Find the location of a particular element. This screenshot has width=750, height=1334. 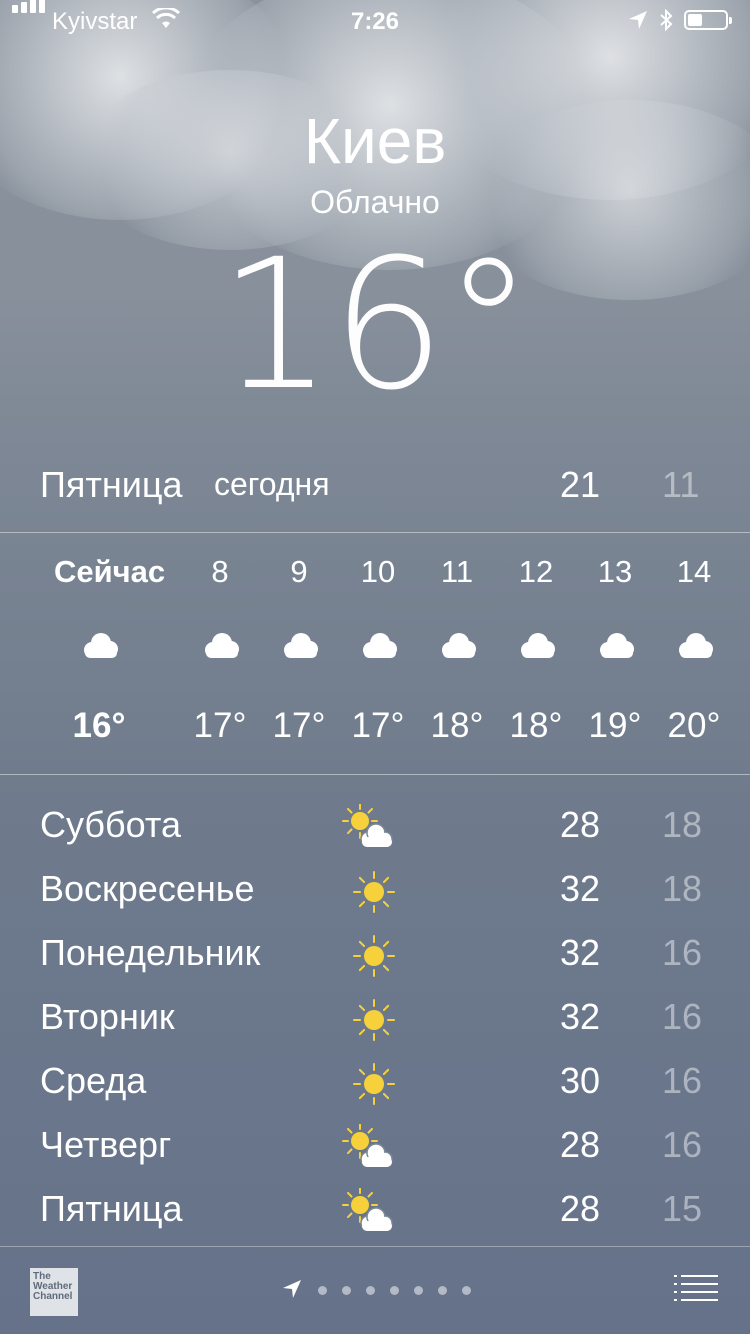

hourly-item: 13 19° is located at coordinates (615, 654).